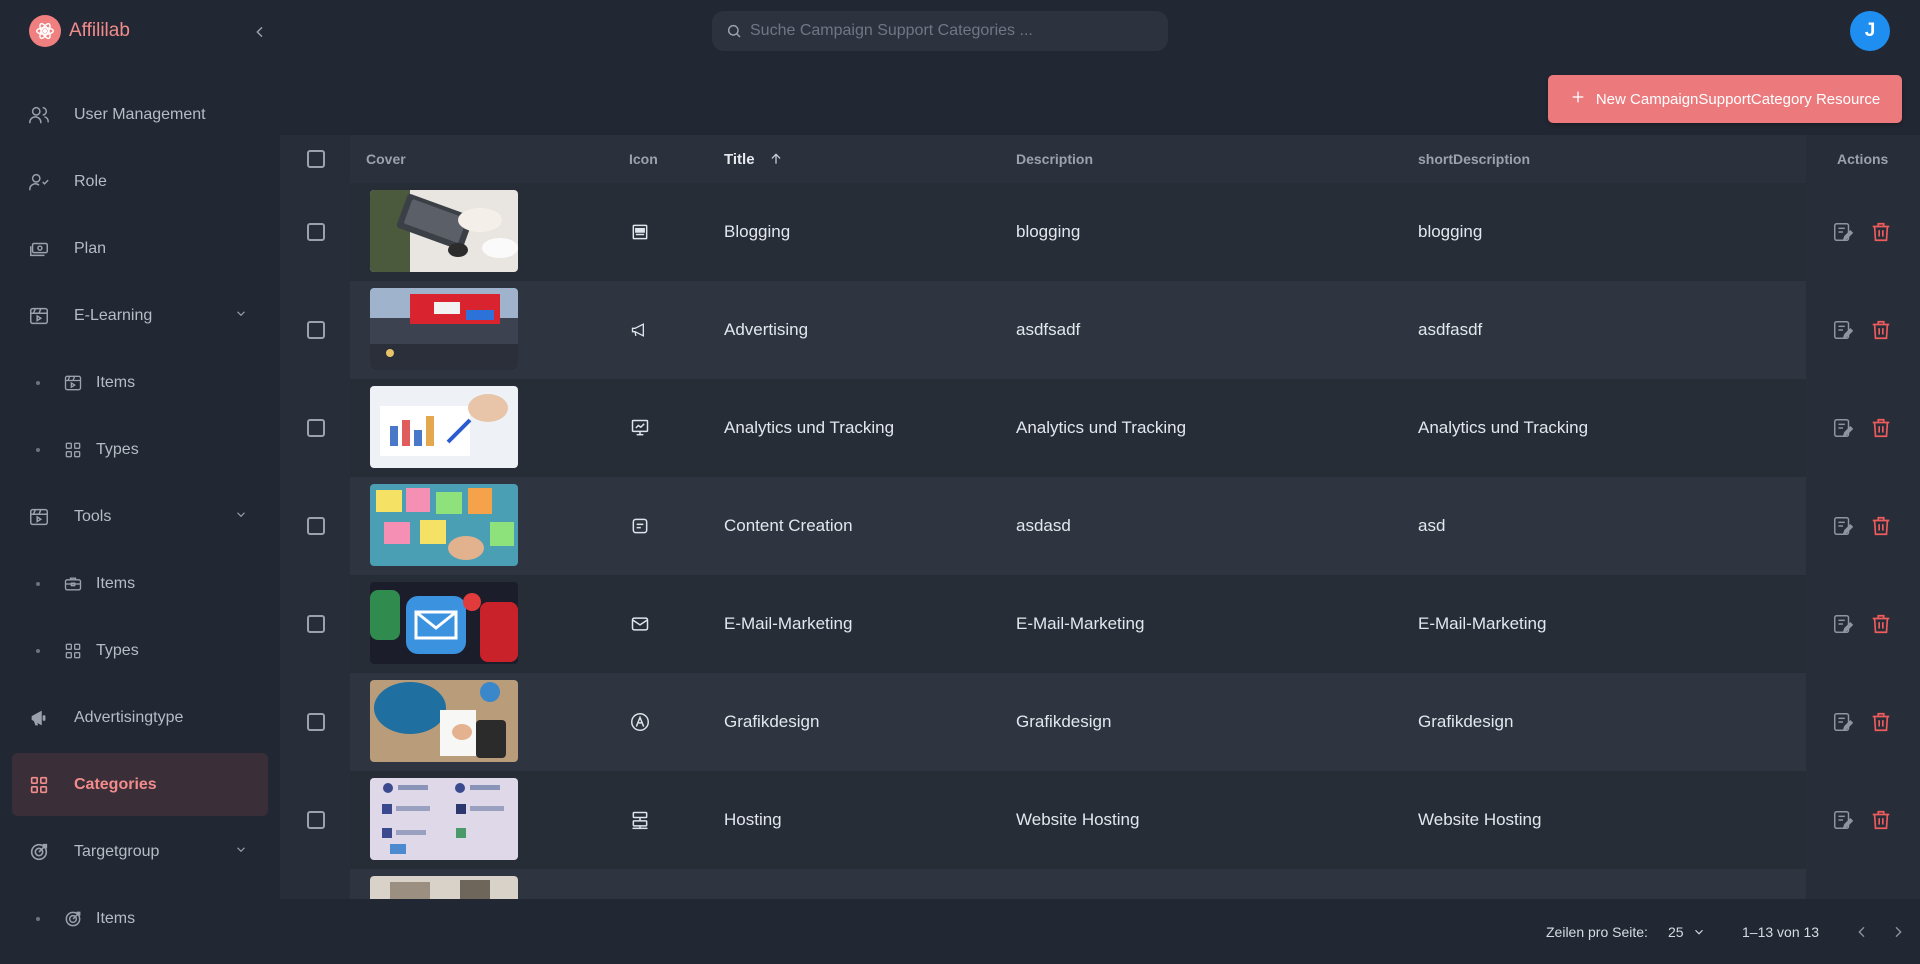 The width and height of the screenshot is (1920, 964). I want to click on new-resource-button: New CampaignSupportCategory Resource, so click(1725, 99).